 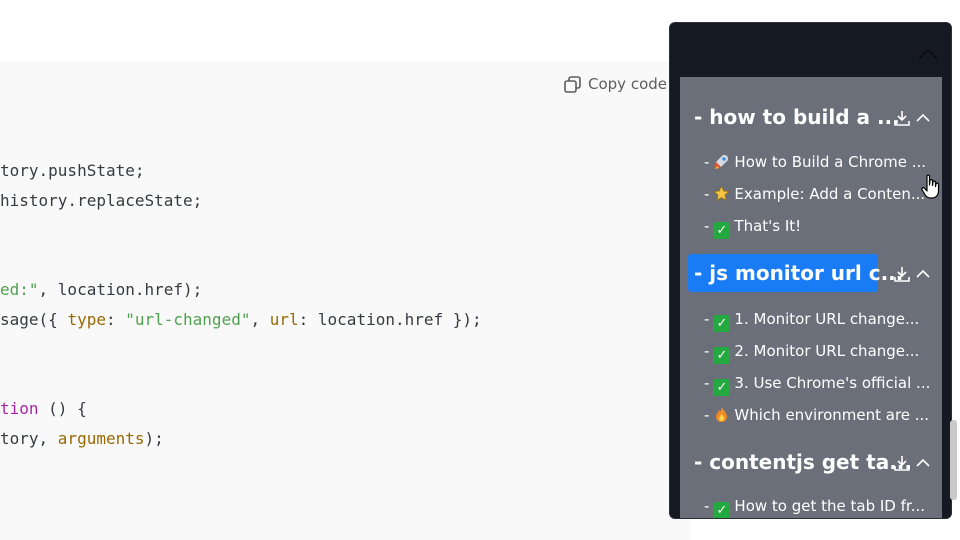 What do you see at coordinates (19, 408) in the screenshot?
I see `code-keyword: tion` at bounding box center [19, 408].